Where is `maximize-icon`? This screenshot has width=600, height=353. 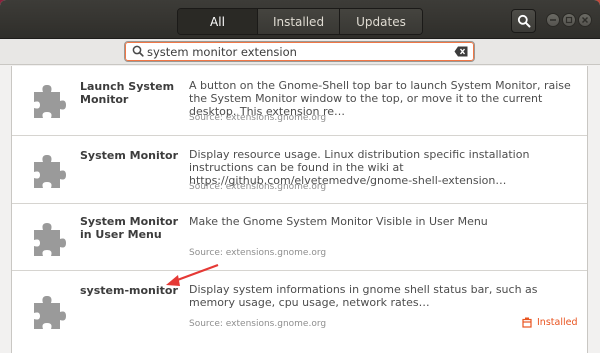
maximize-icon is located at coordinates (569, 20).